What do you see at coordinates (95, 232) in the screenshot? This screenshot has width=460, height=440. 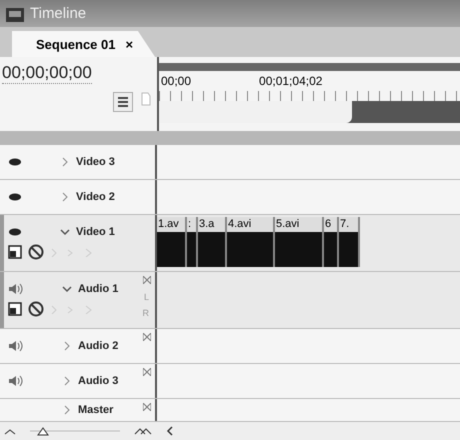 I see `track-name: Video 1` at bounding box center [95, 232].